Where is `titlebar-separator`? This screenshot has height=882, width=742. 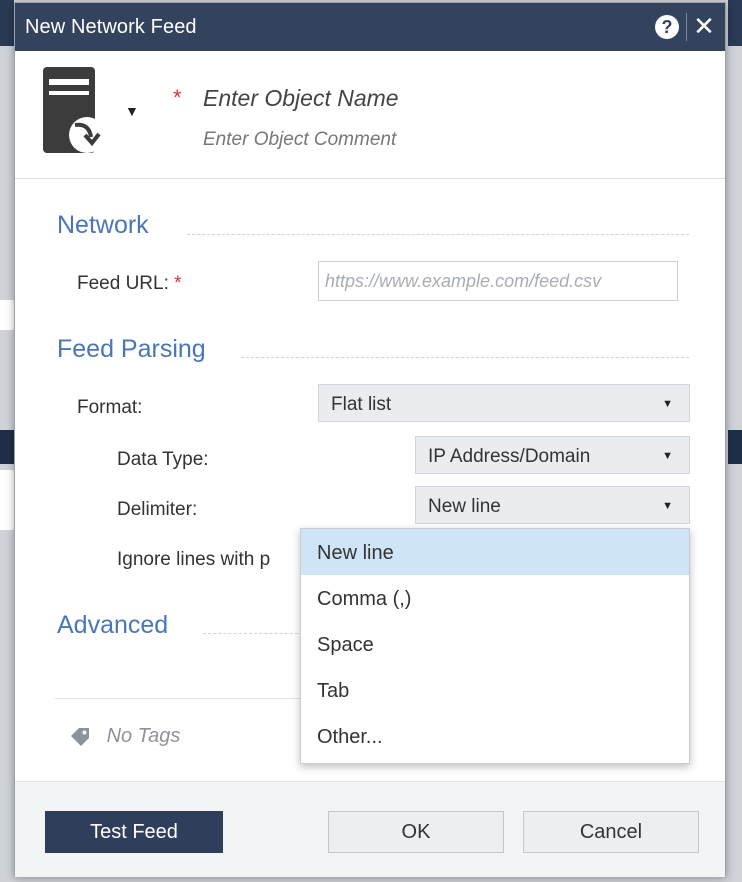 titlebar-separator is located at coordinates (686, 27).